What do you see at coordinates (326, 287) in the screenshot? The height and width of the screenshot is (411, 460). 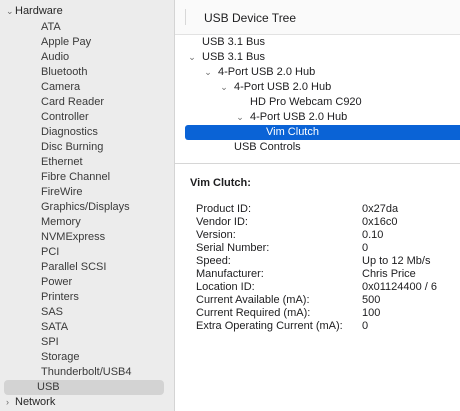 I see `property-row: Location ID: 0x01124400 / 6` at bounding box center [326, 287].